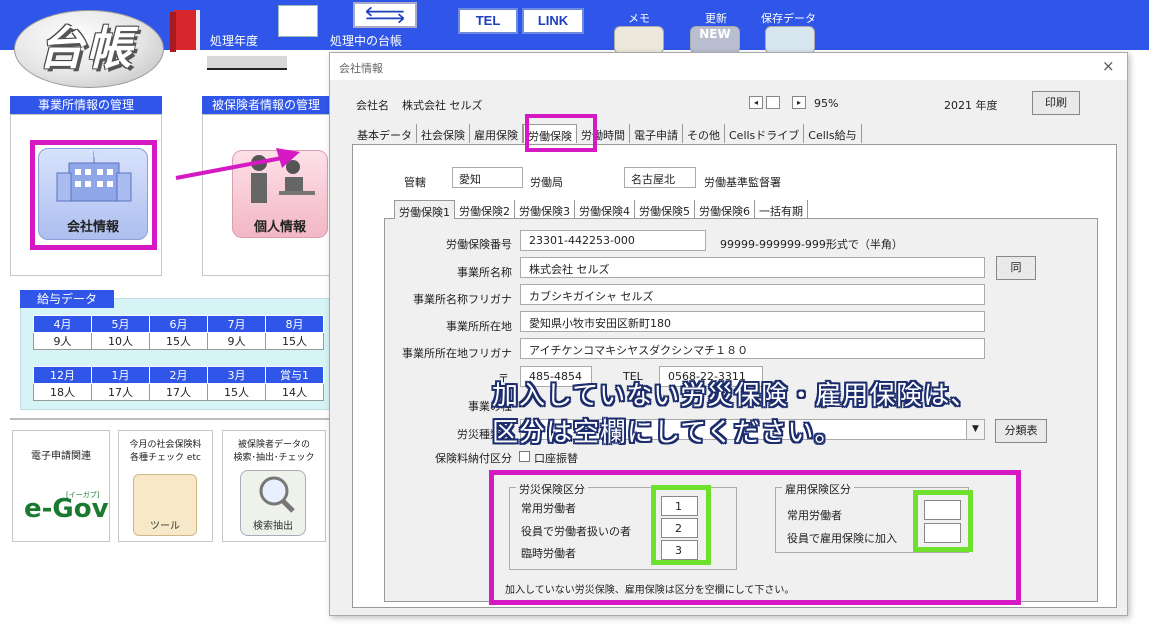 The image size is (1149, 627). What do you see at coordinates (366, 41) in the screenshot?
I see `ledger-label: 処理中の台帳` at bounding box center [366, 41].